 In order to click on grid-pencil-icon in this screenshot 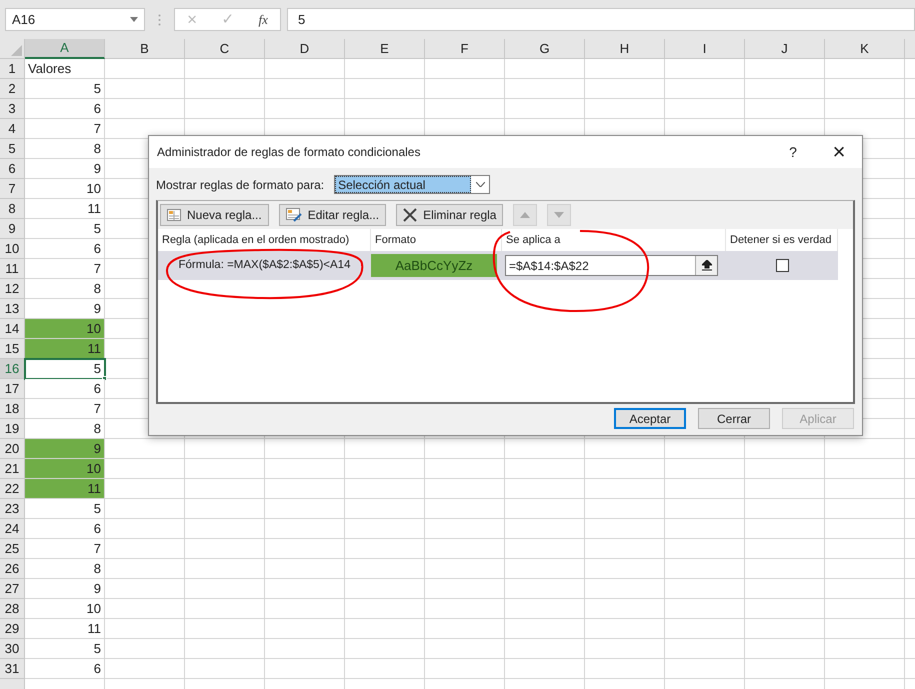, I will do `click(294, 215)`.